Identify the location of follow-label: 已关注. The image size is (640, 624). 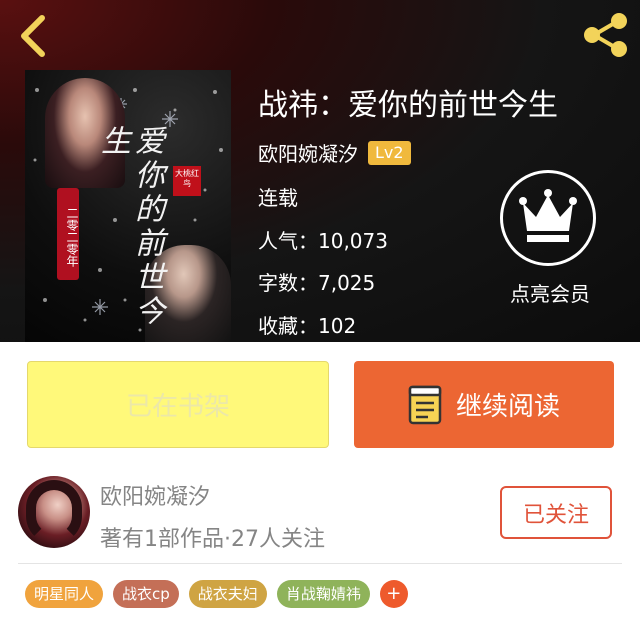
(555, 515).